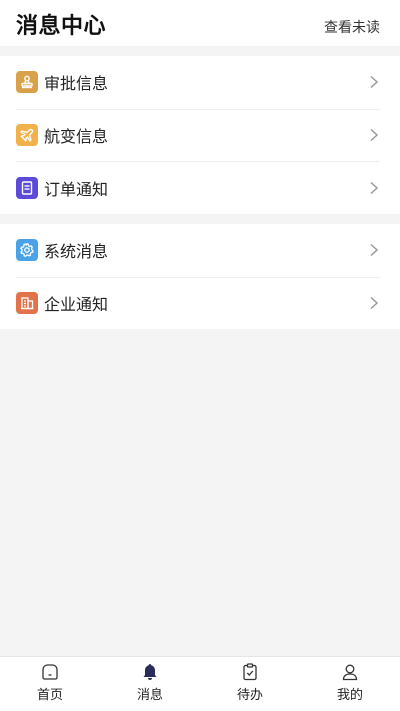 The width and height of the screenshot is (400, 711). Describe the element at coordinates (352, 27) in the screenshot. I see `view-unread-button: 查看未读` at that location.